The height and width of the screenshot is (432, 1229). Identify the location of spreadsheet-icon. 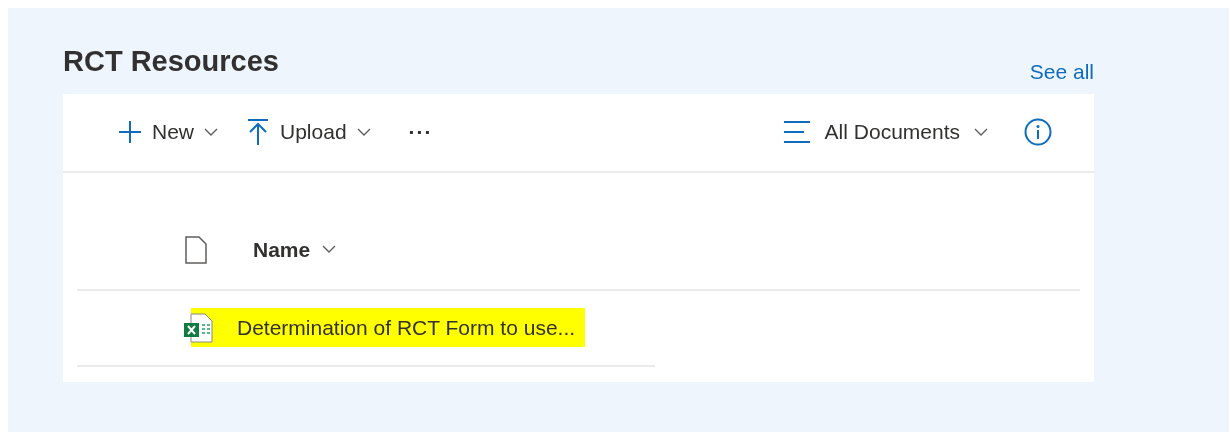
(199, 327).